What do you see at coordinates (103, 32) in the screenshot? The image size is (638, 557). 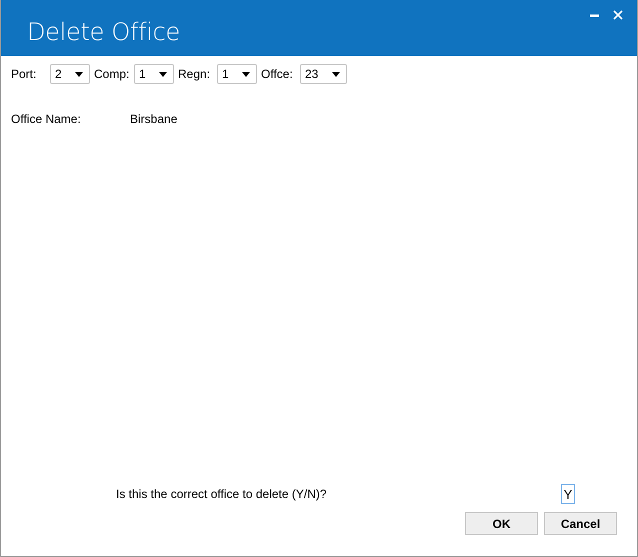 I see `window-title: Delete Office` at bounding box center [103, 32].